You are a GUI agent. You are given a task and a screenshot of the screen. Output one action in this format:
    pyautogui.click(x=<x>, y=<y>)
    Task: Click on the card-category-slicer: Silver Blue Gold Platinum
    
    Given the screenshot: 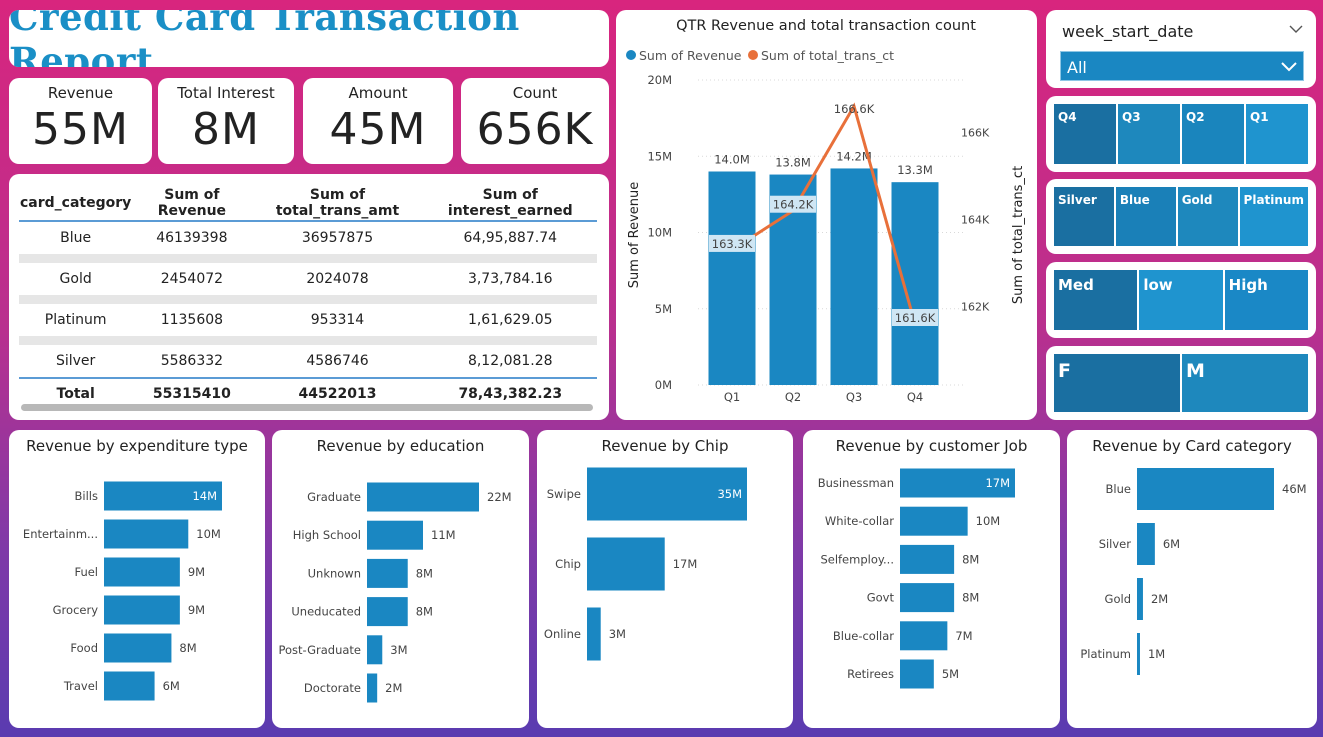 What is the action you would take?
    pyautogui.click(x=1181, y=216)
    